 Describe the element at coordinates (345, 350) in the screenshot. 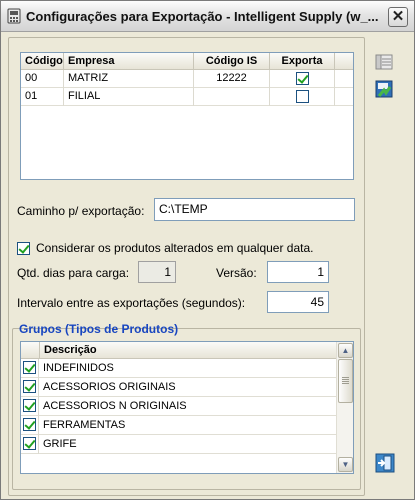

I see `scroll-up-button: ▲` at that location.